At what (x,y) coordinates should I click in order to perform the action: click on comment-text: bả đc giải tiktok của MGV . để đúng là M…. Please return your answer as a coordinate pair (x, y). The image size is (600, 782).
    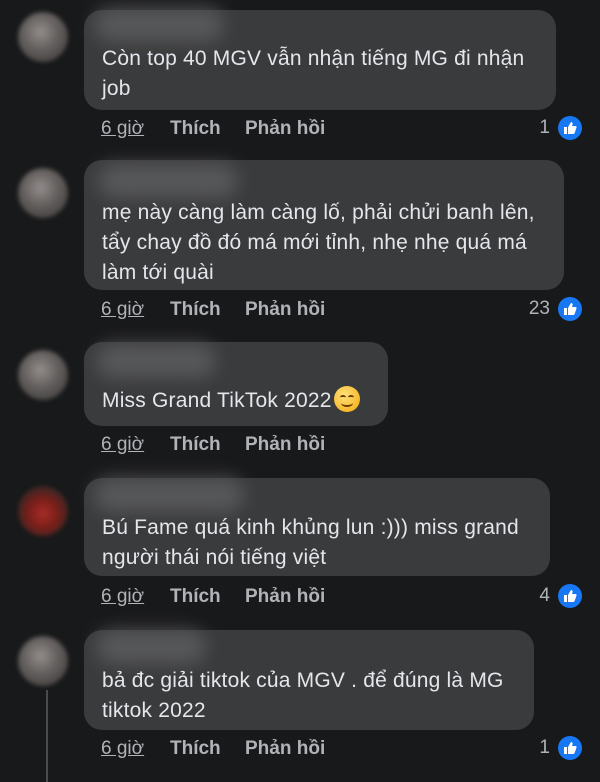
    Looking at the image, I should click on (303, 695).